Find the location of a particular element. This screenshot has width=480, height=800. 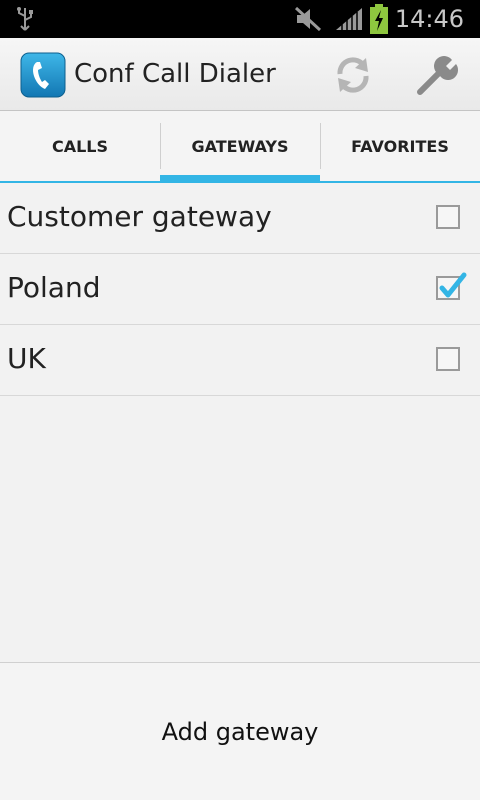

list-item: UK is located at coordinates (240, 360).